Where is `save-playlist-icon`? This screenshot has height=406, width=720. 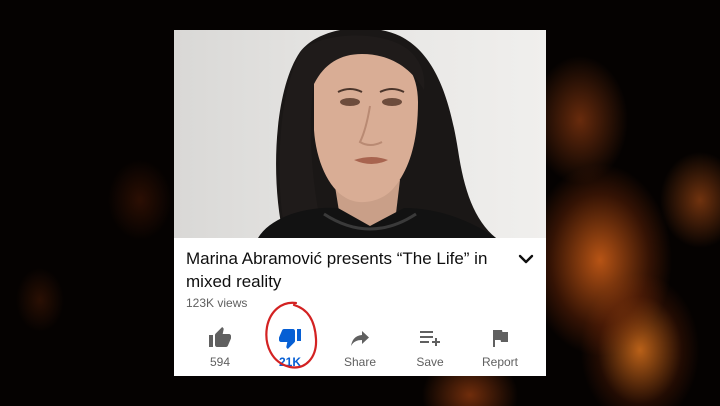 save-playlist-icon is located at coordinates (430, 338).